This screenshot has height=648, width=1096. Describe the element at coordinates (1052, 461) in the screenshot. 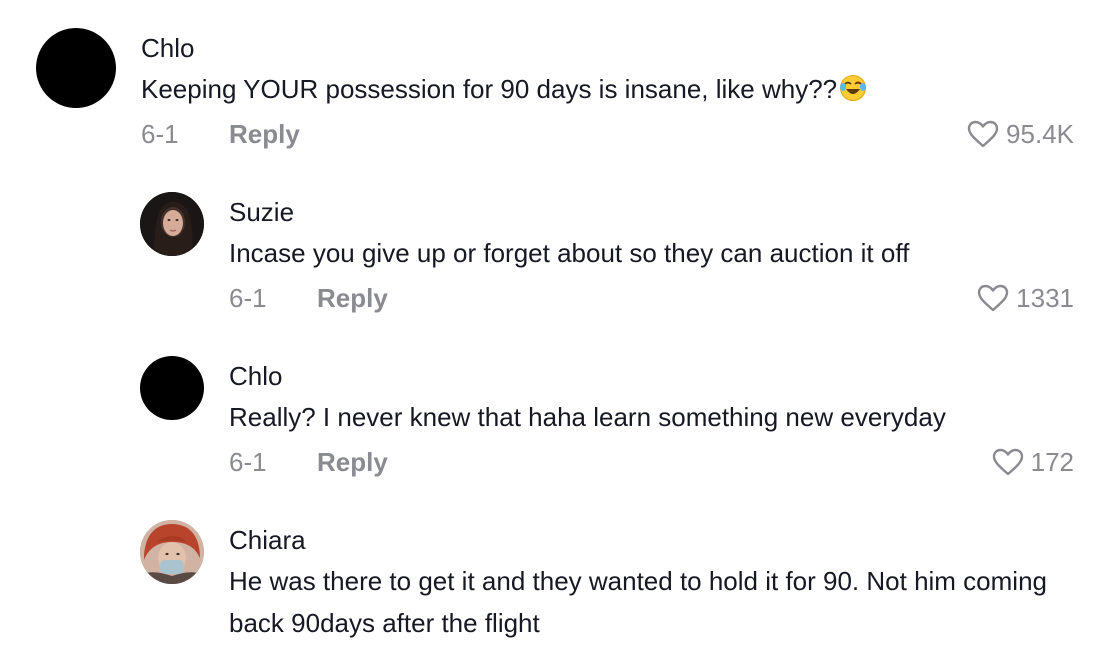

I see `like-count: 172` at that location.